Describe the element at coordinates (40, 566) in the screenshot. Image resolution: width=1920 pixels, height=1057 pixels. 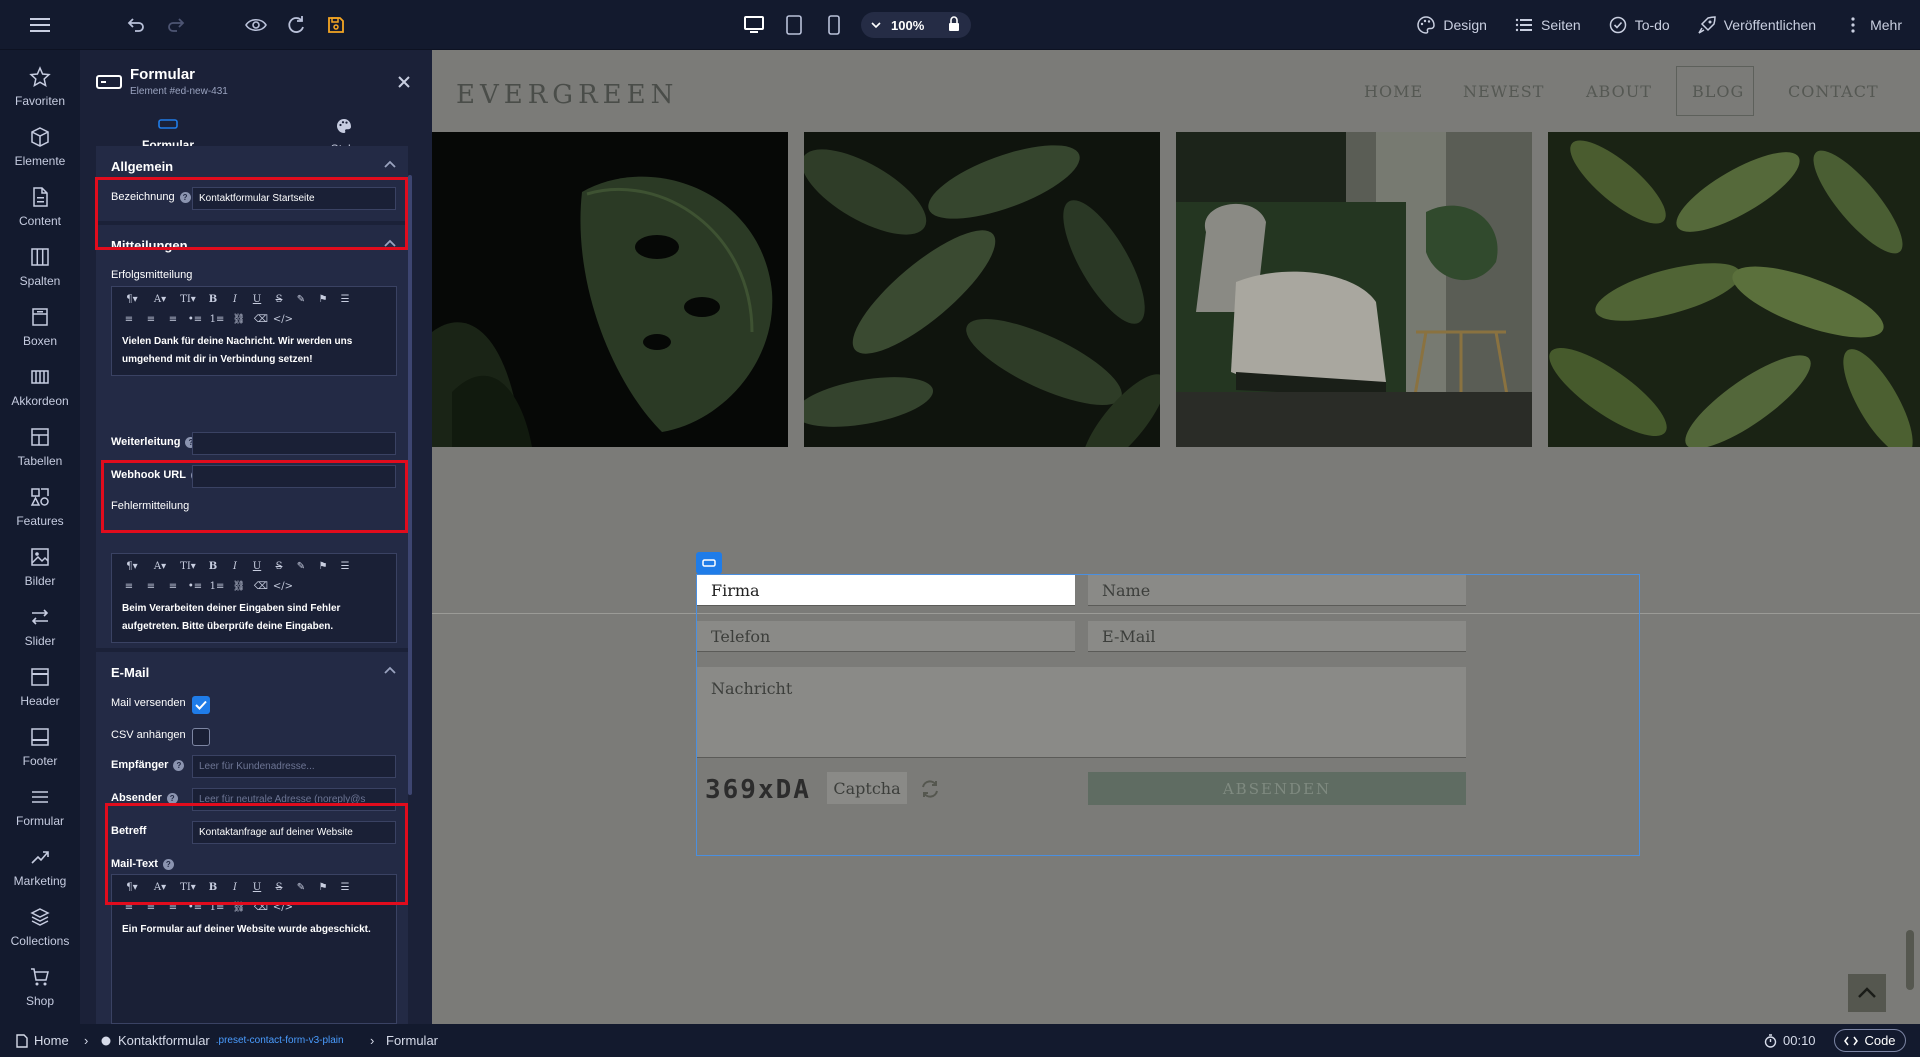
I see `sidebar-item-bilder: Bilder` at that location.